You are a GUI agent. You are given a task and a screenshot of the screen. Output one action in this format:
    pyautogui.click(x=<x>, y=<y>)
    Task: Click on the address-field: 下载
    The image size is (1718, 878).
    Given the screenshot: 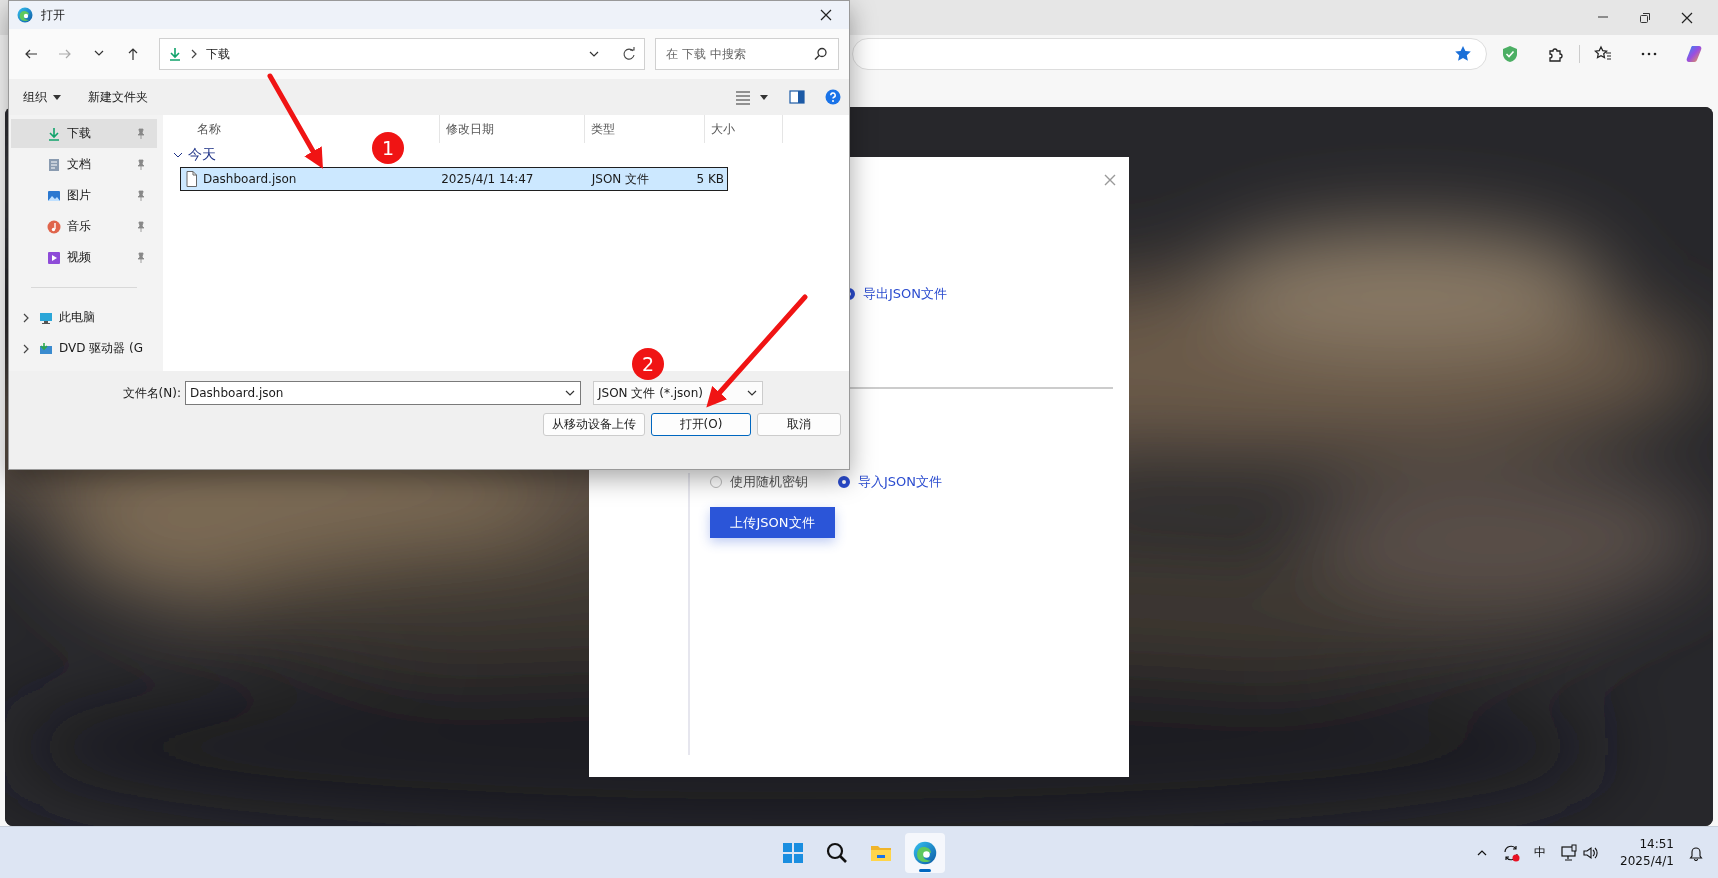 What is the action you would take?
    pyautogui.click(x=402, y=54)
    